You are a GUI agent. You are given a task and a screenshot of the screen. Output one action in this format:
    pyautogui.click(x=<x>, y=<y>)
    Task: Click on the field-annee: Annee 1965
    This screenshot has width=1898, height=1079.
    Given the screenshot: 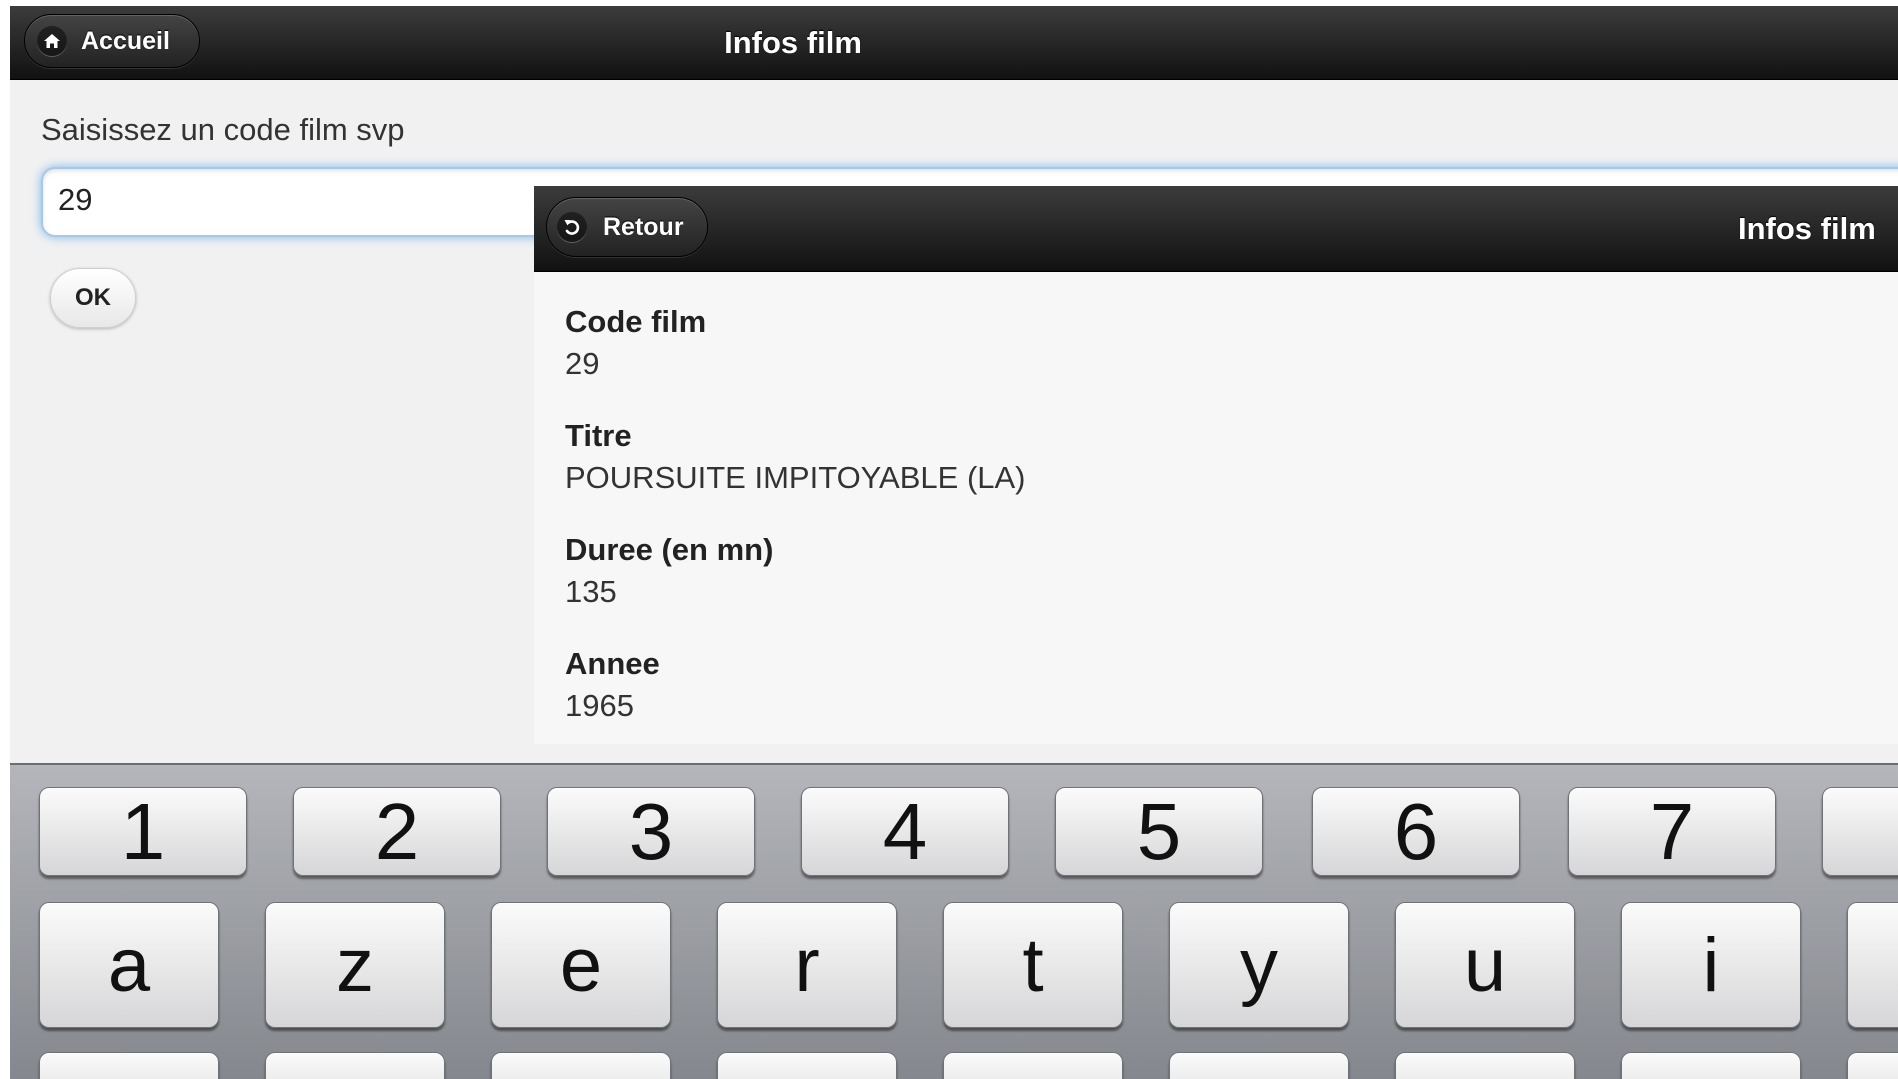 What is the action you would take?
    pyautogui.click(x=612, y=685)
    